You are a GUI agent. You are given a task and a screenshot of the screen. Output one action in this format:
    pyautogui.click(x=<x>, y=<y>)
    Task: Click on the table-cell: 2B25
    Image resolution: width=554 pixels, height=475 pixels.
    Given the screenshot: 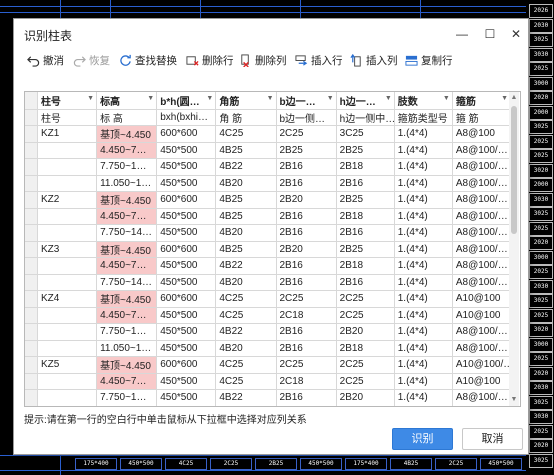 What is the action you would take?
    pyautogui.click(x=365, y=200)
    